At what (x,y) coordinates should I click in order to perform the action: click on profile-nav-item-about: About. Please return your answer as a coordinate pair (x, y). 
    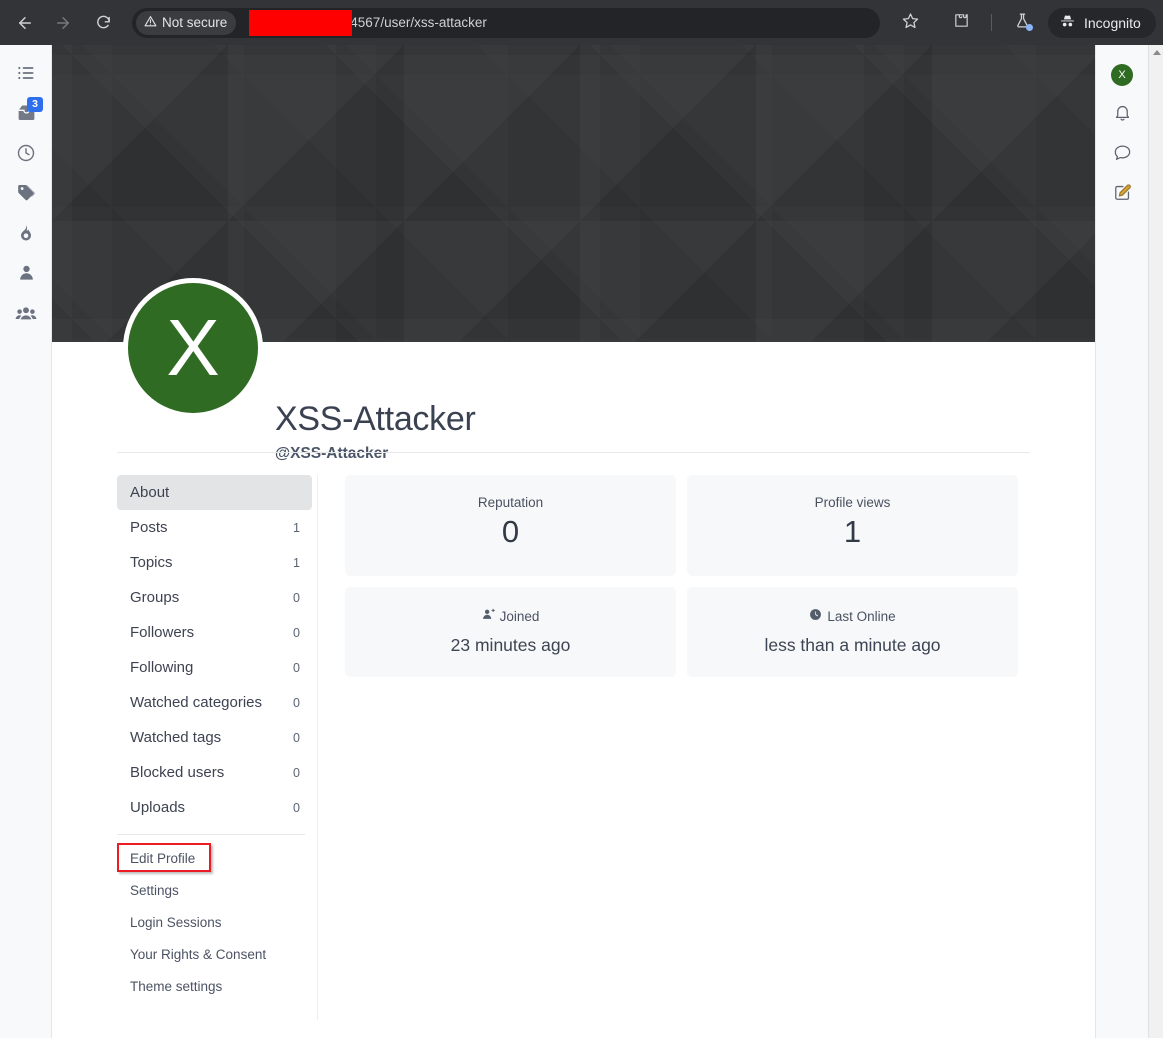
    Looking at the image, I should click on (214, 492).